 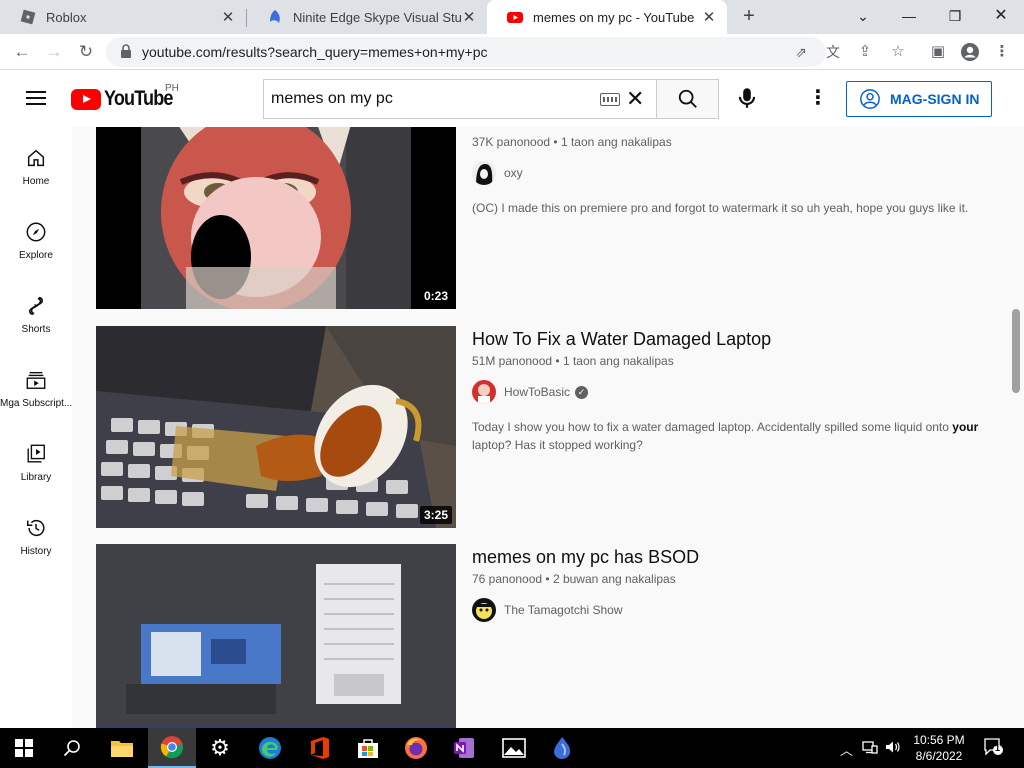 What do you see at coordinates (36, 158) in the screenshot?
I see `home-icon` at bounding box center [36, 158].